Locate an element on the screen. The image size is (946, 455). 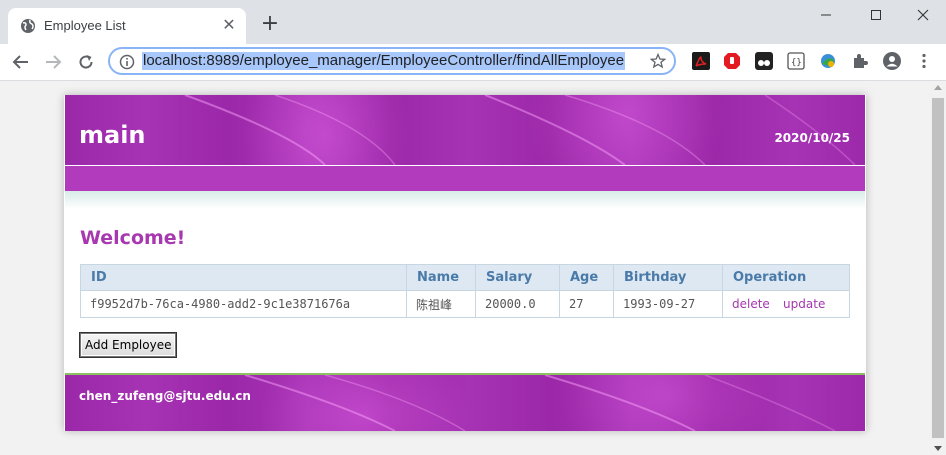
pdf-extension-icon is located at coordinates (701, 61).